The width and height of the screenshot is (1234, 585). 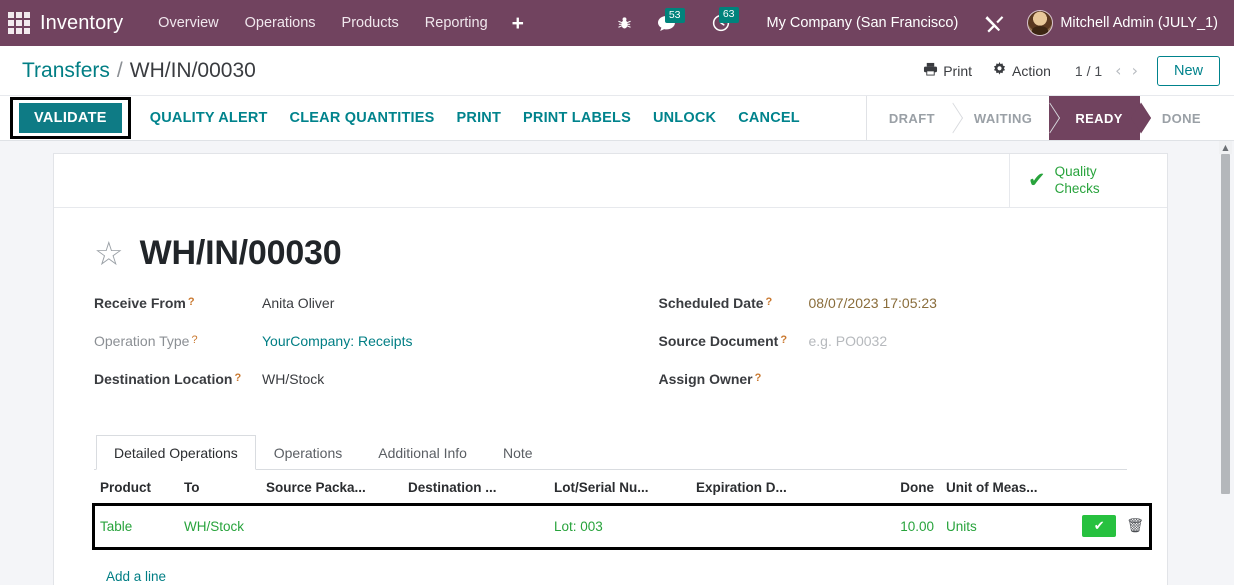 I want to click on pager-previous-icon: ‹, so click(x=1118, y=70).